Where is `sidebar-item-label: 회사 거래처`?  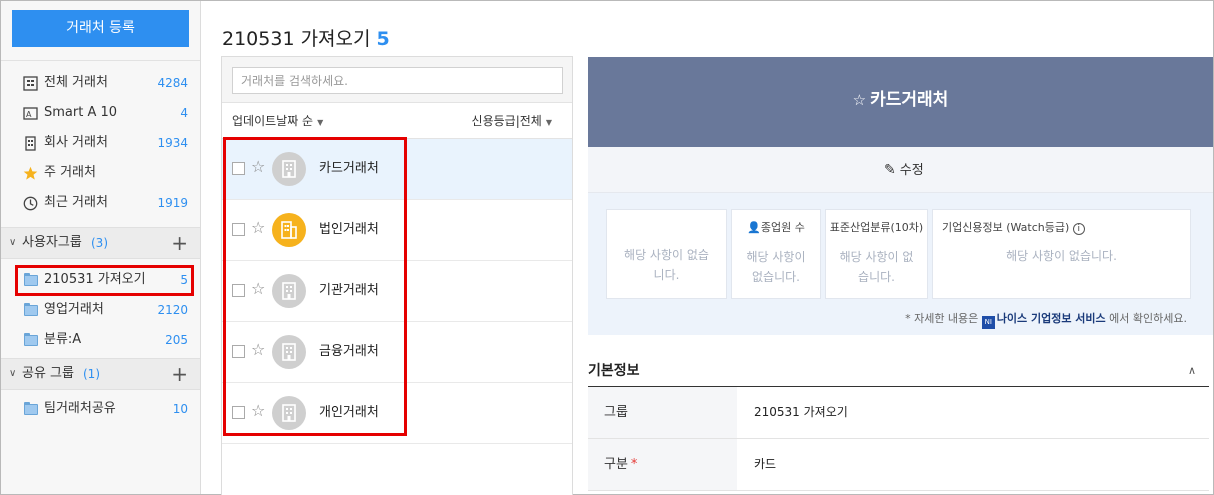 sidebar-item-label: 회사 거래처 is located at coordinates (76, 142).